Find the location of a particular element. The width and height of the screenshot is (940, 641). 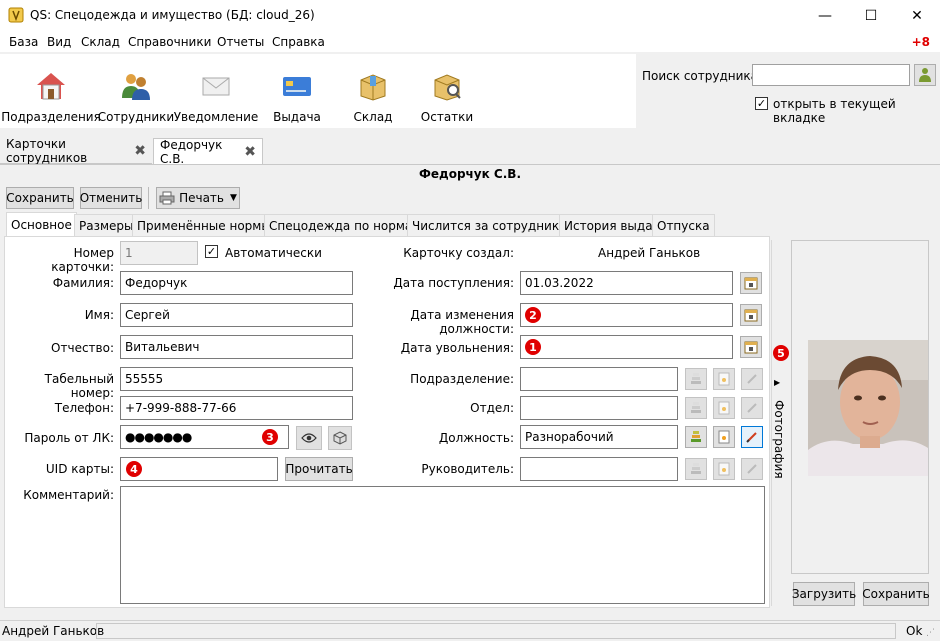

subtab-issue-history: История выдач is located at coordinates (612, 225).